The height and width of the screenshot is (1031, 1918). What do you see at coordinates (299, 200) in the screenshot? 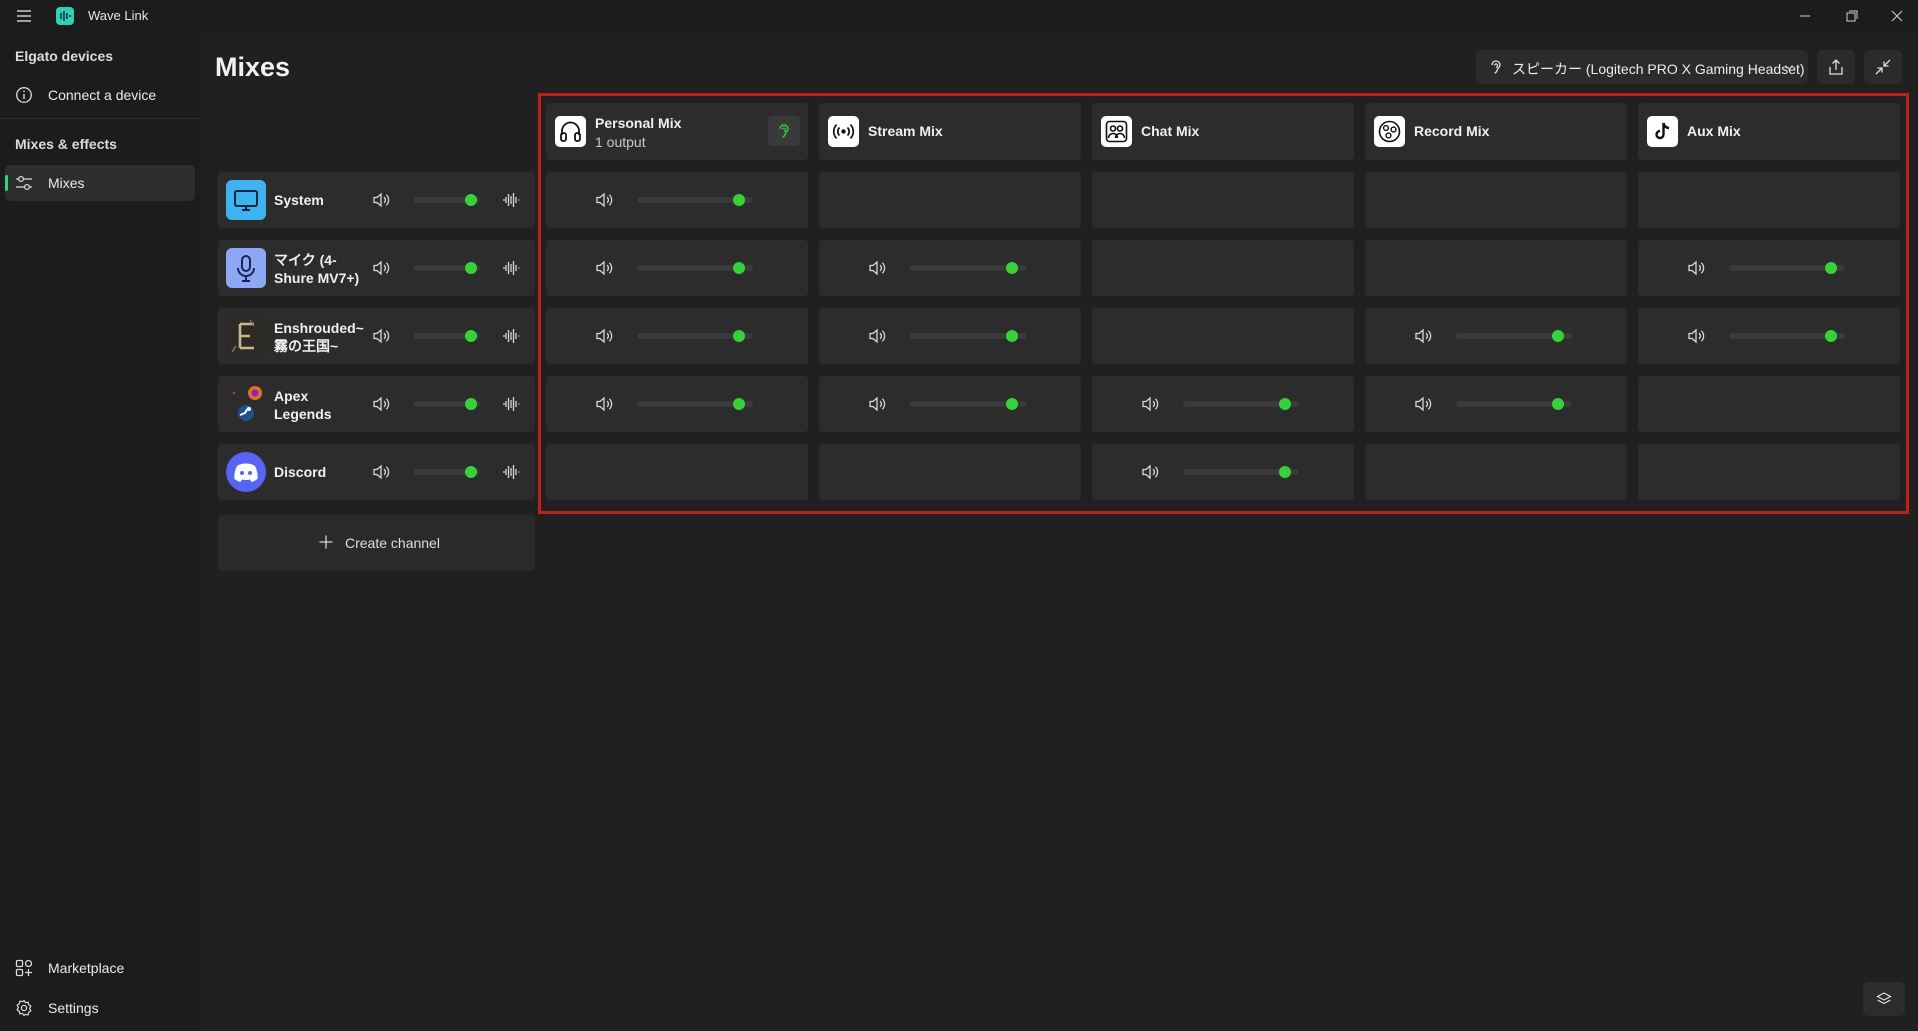
I see `channel-name: System` at bounding box center [299, 200].